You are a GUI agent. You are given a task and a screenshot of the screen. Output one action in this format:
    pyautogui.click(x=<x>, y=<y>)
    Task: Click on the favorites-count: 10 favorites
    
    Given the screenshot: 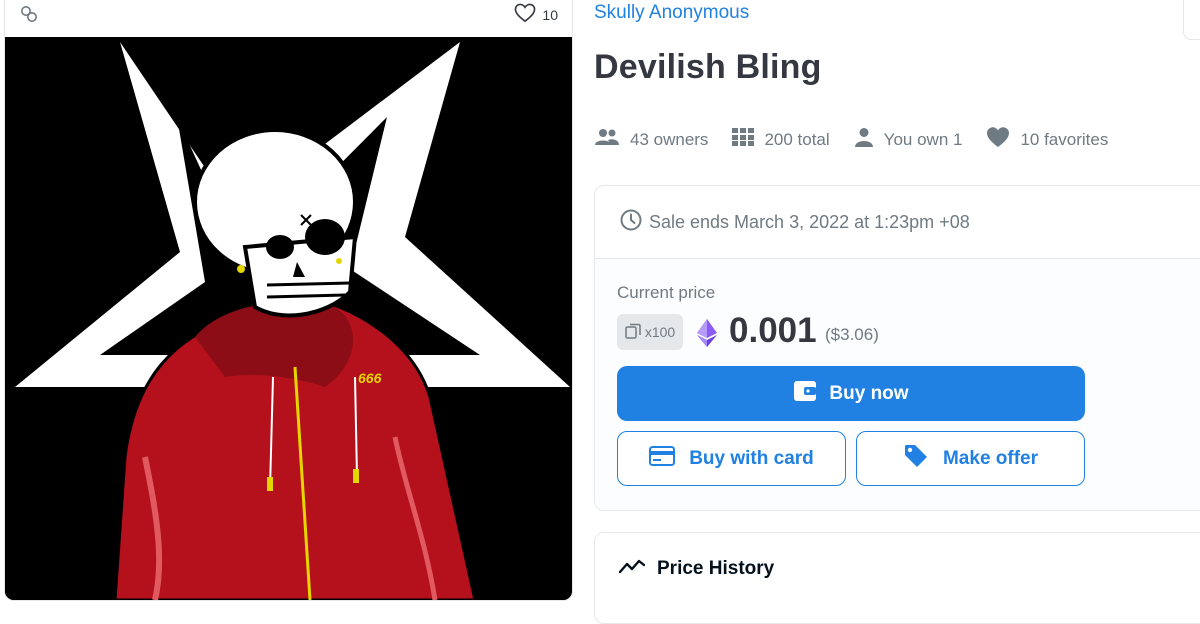 What is the action you would take?
    pyautogui.click(x=1064, y=139)
    